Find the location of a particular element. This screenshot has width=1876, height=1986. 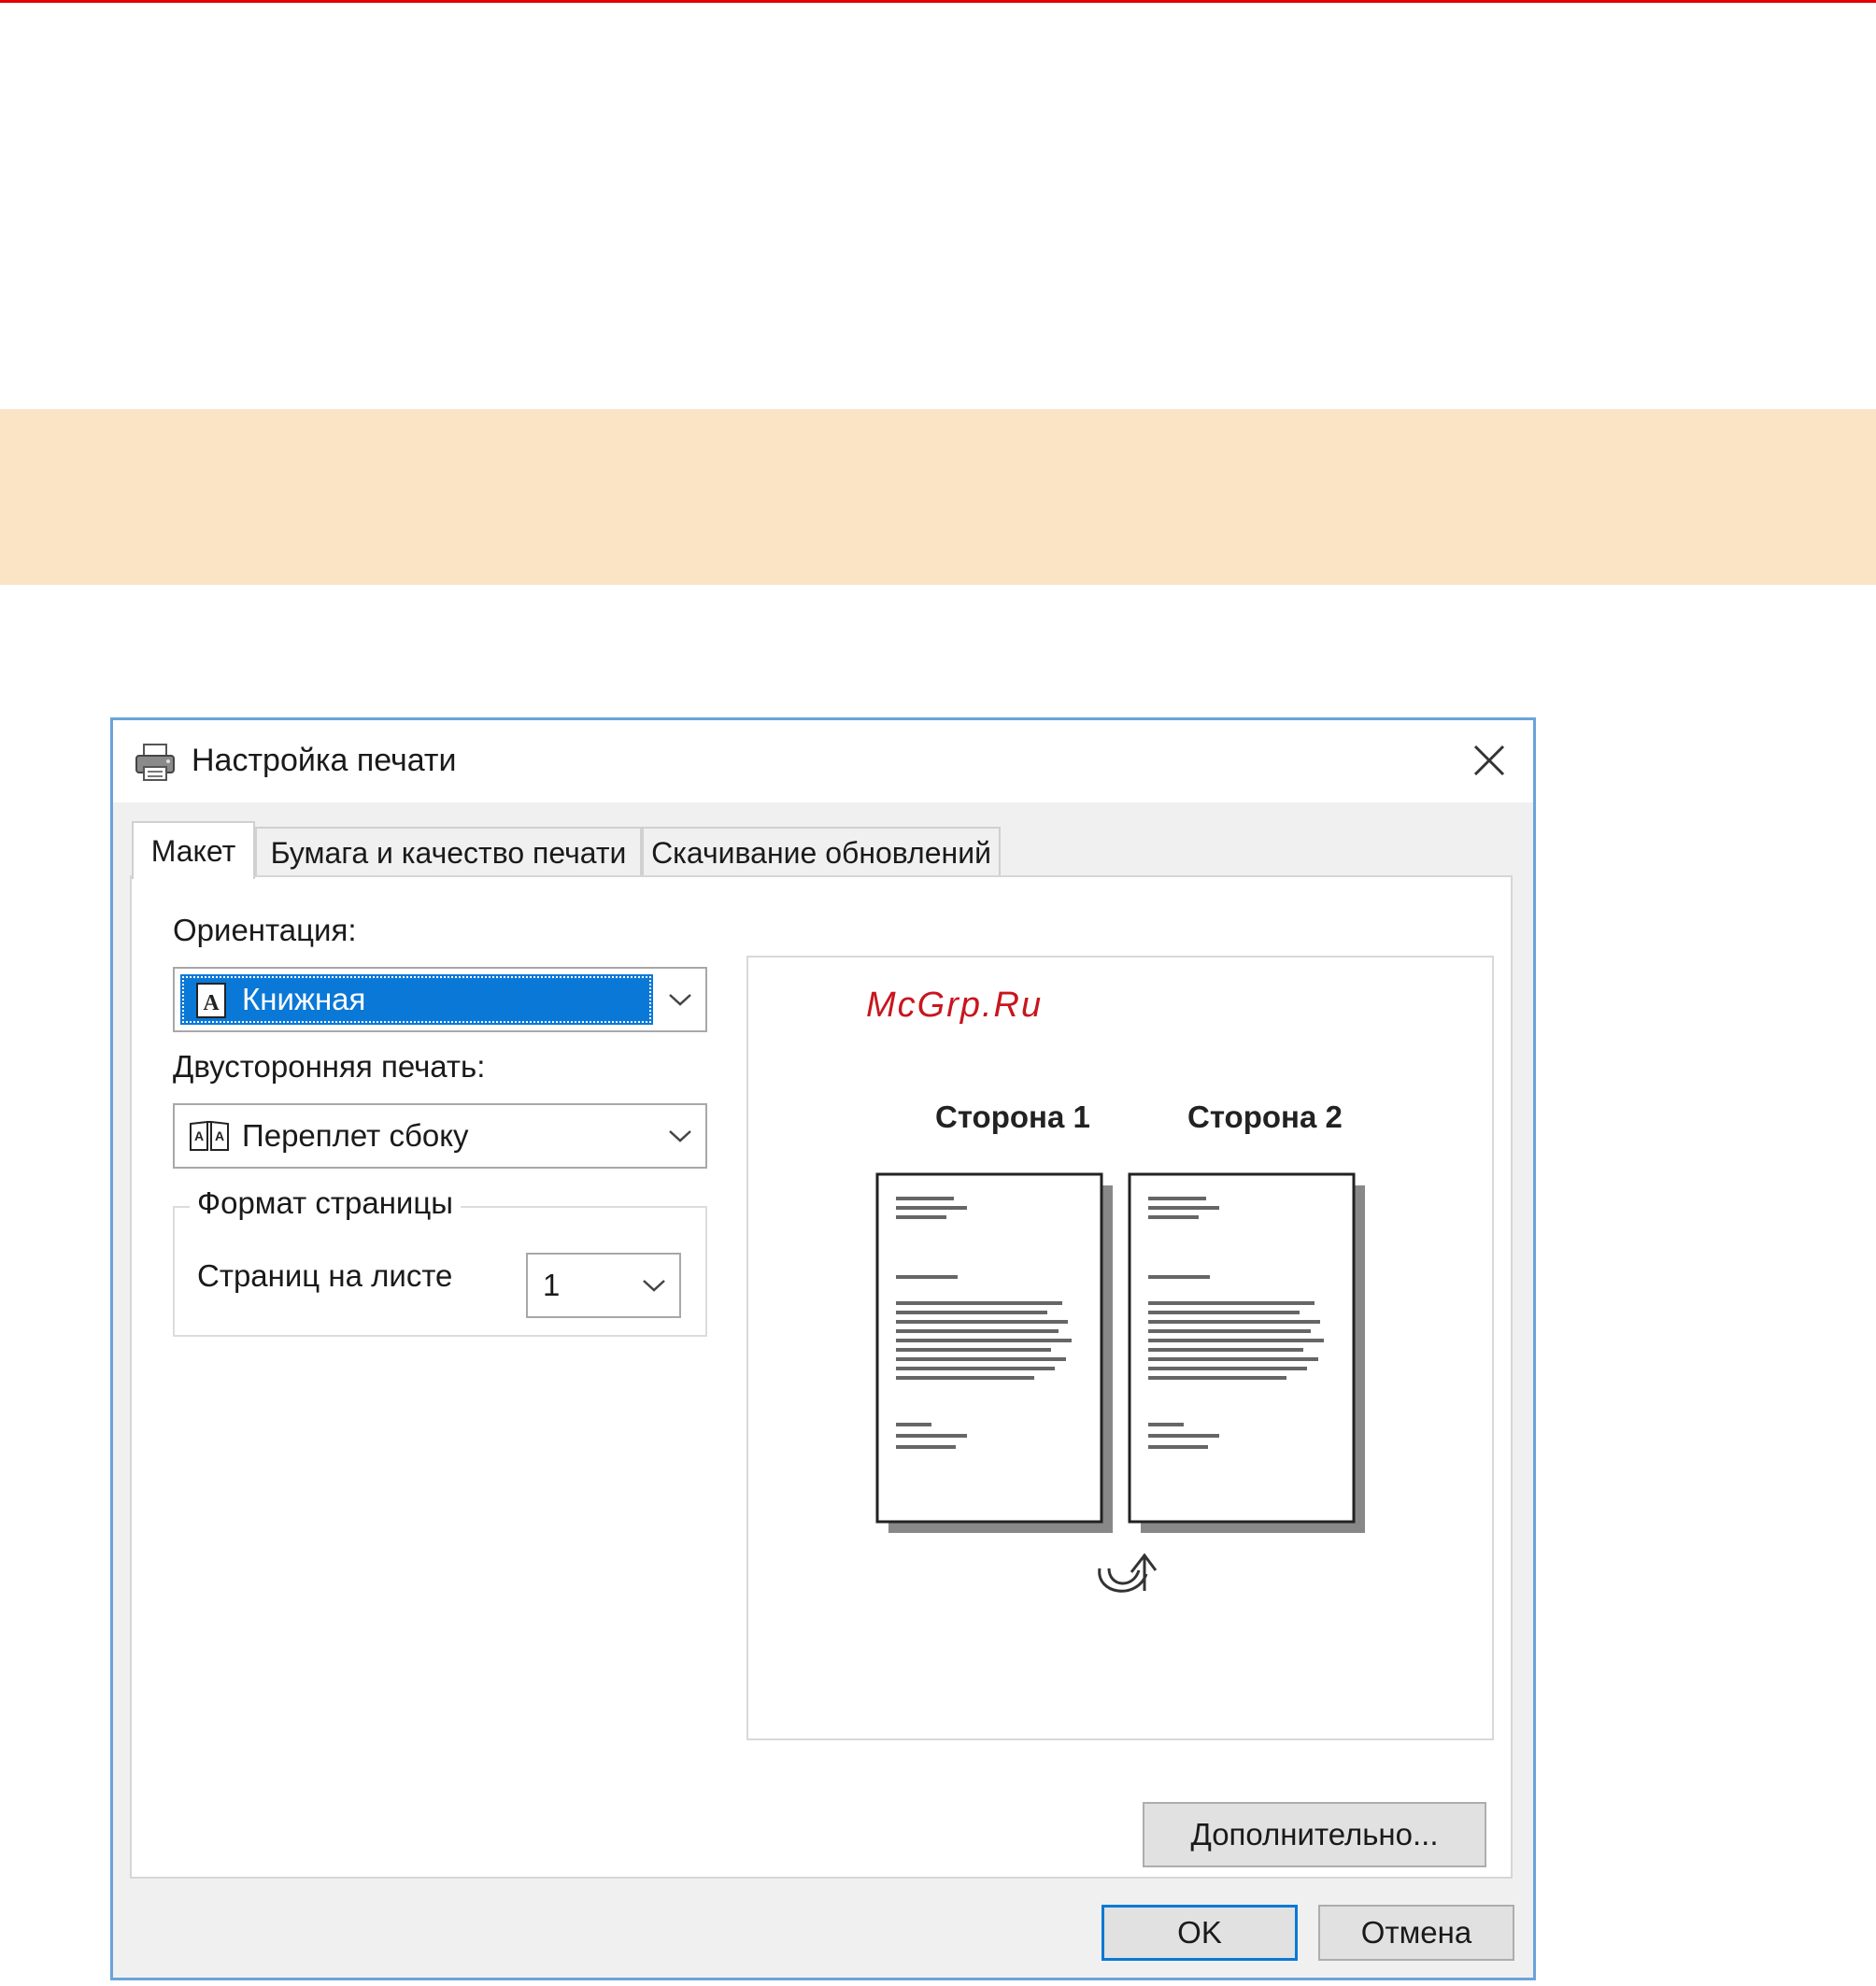

pages-per-sheet-select: 1 is located at coordinates (603, 1285).